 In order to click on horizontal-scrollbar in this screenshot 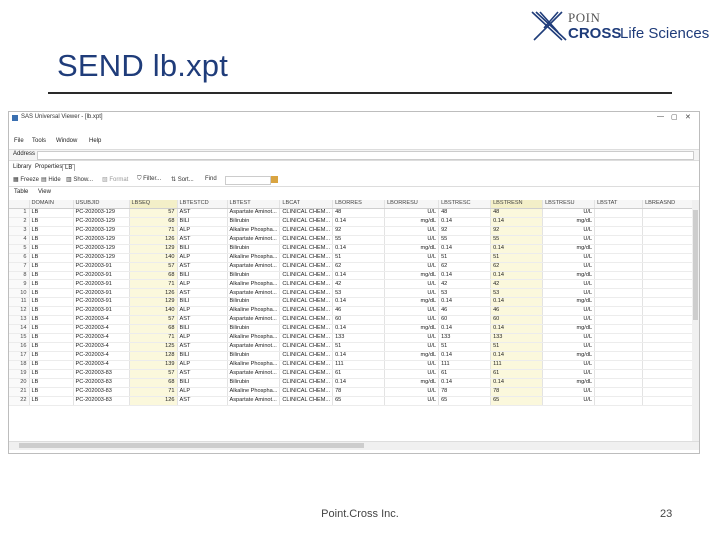, I will do `click(354, 445)`.